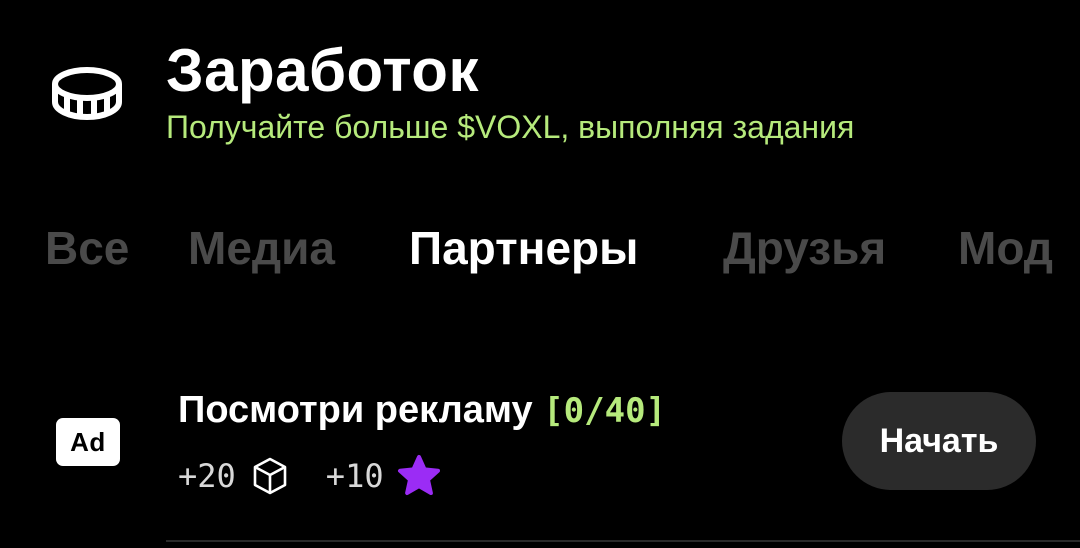  What do you see at coordinates (939, 441) in the screenshot?
I see `start-button: Начать` at bounding box center [939, 441].